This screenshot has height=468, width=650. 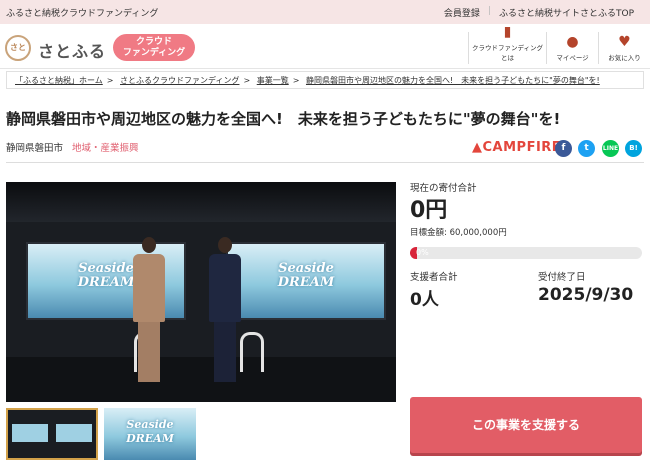 I want to click on nav-label: お気に入り, so click(x=624, y=58).